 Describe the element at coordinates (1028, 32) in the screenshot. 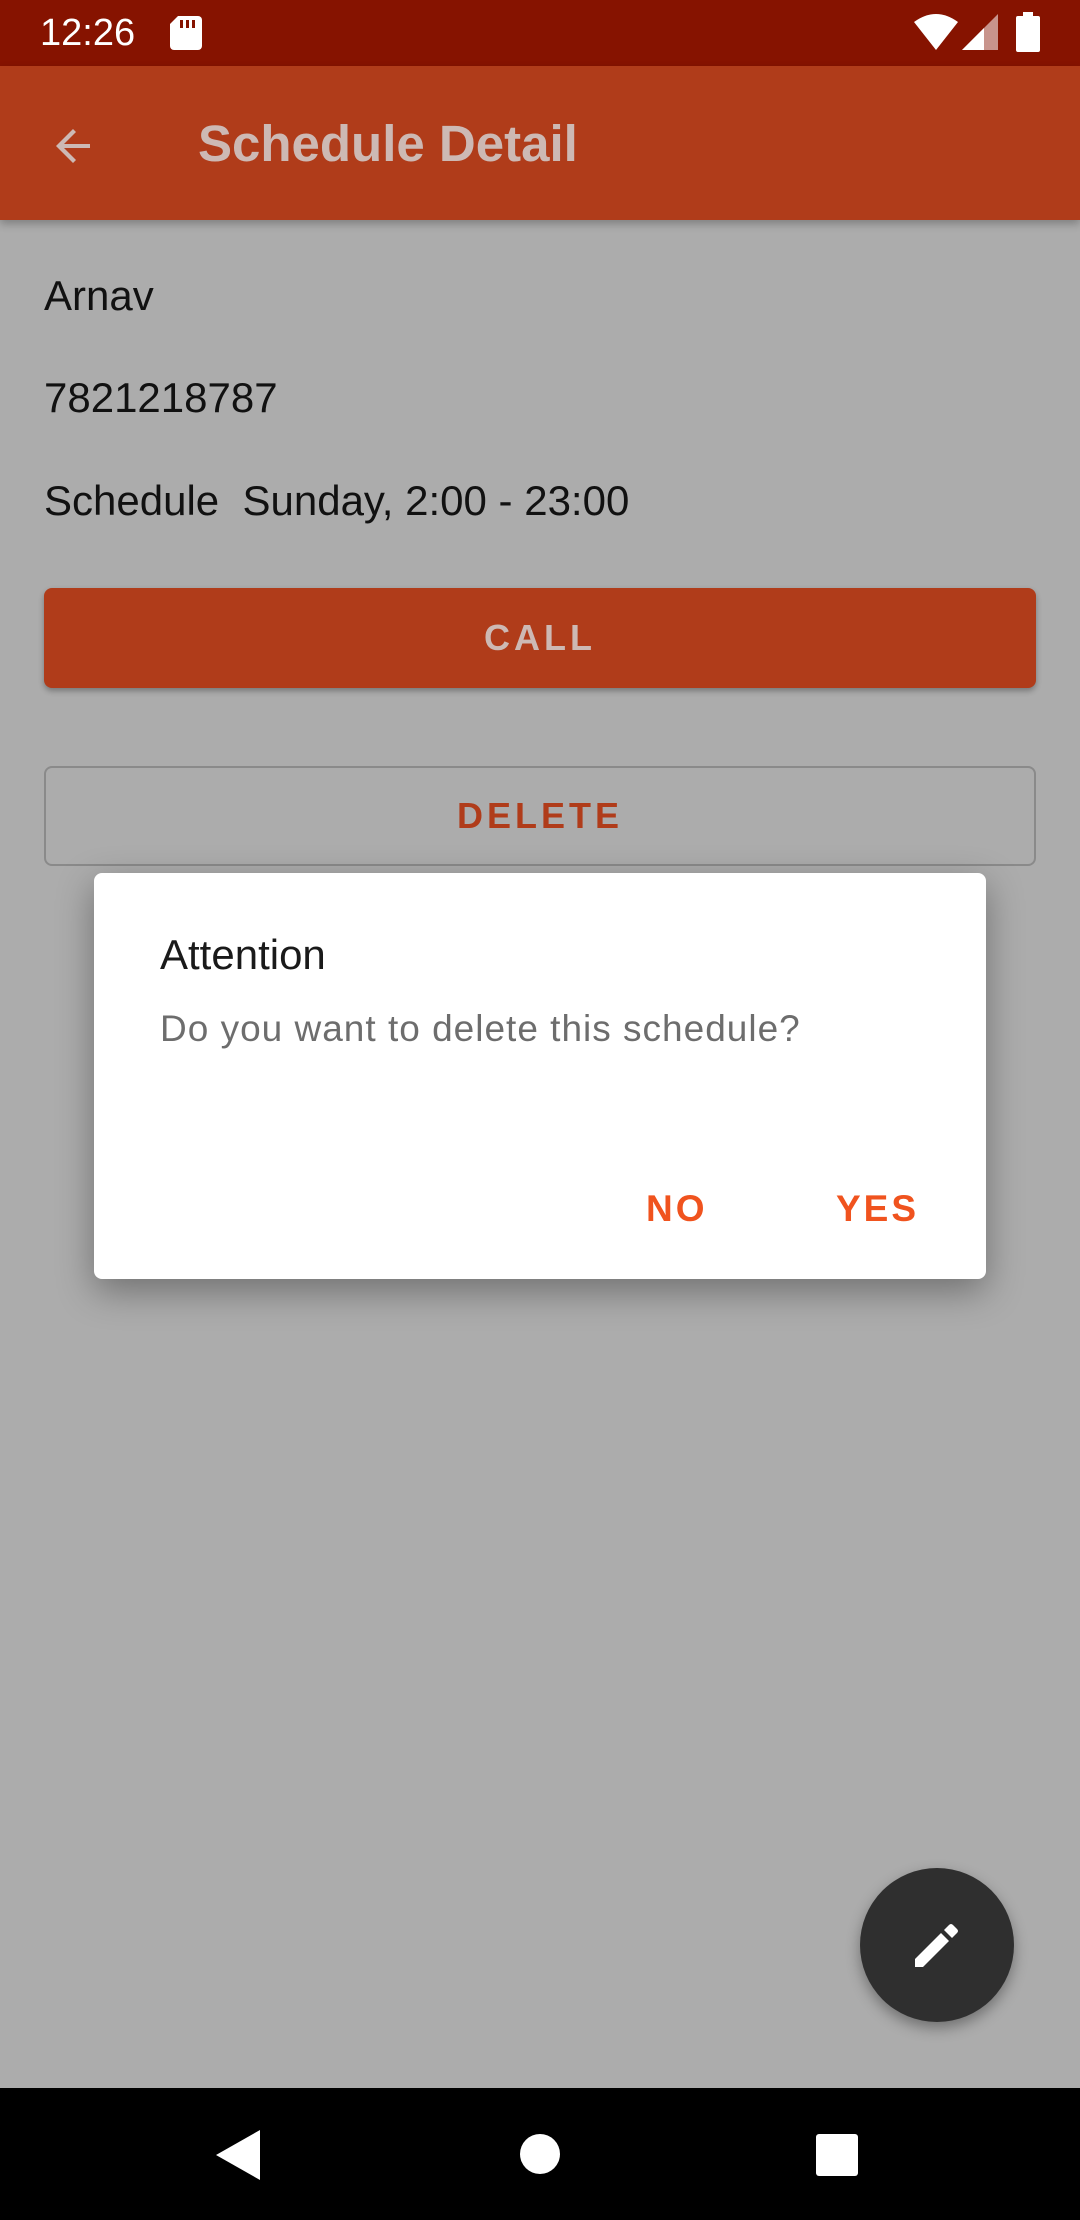

I see `battery-icon` at that location.